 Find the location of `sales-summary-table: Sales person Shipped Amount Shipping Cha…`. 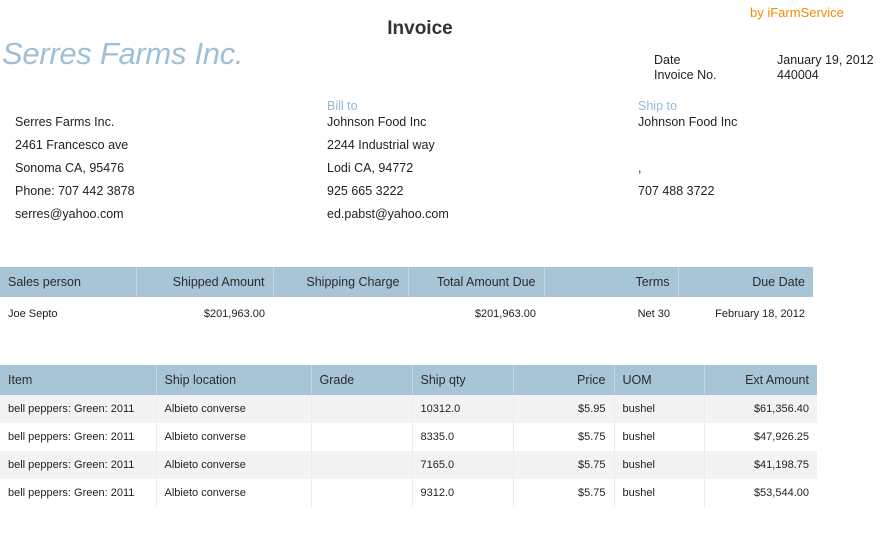

sales-summary-table: Sales person Shipped Amount Shipping Cha… is located at coordinates (406, 299).